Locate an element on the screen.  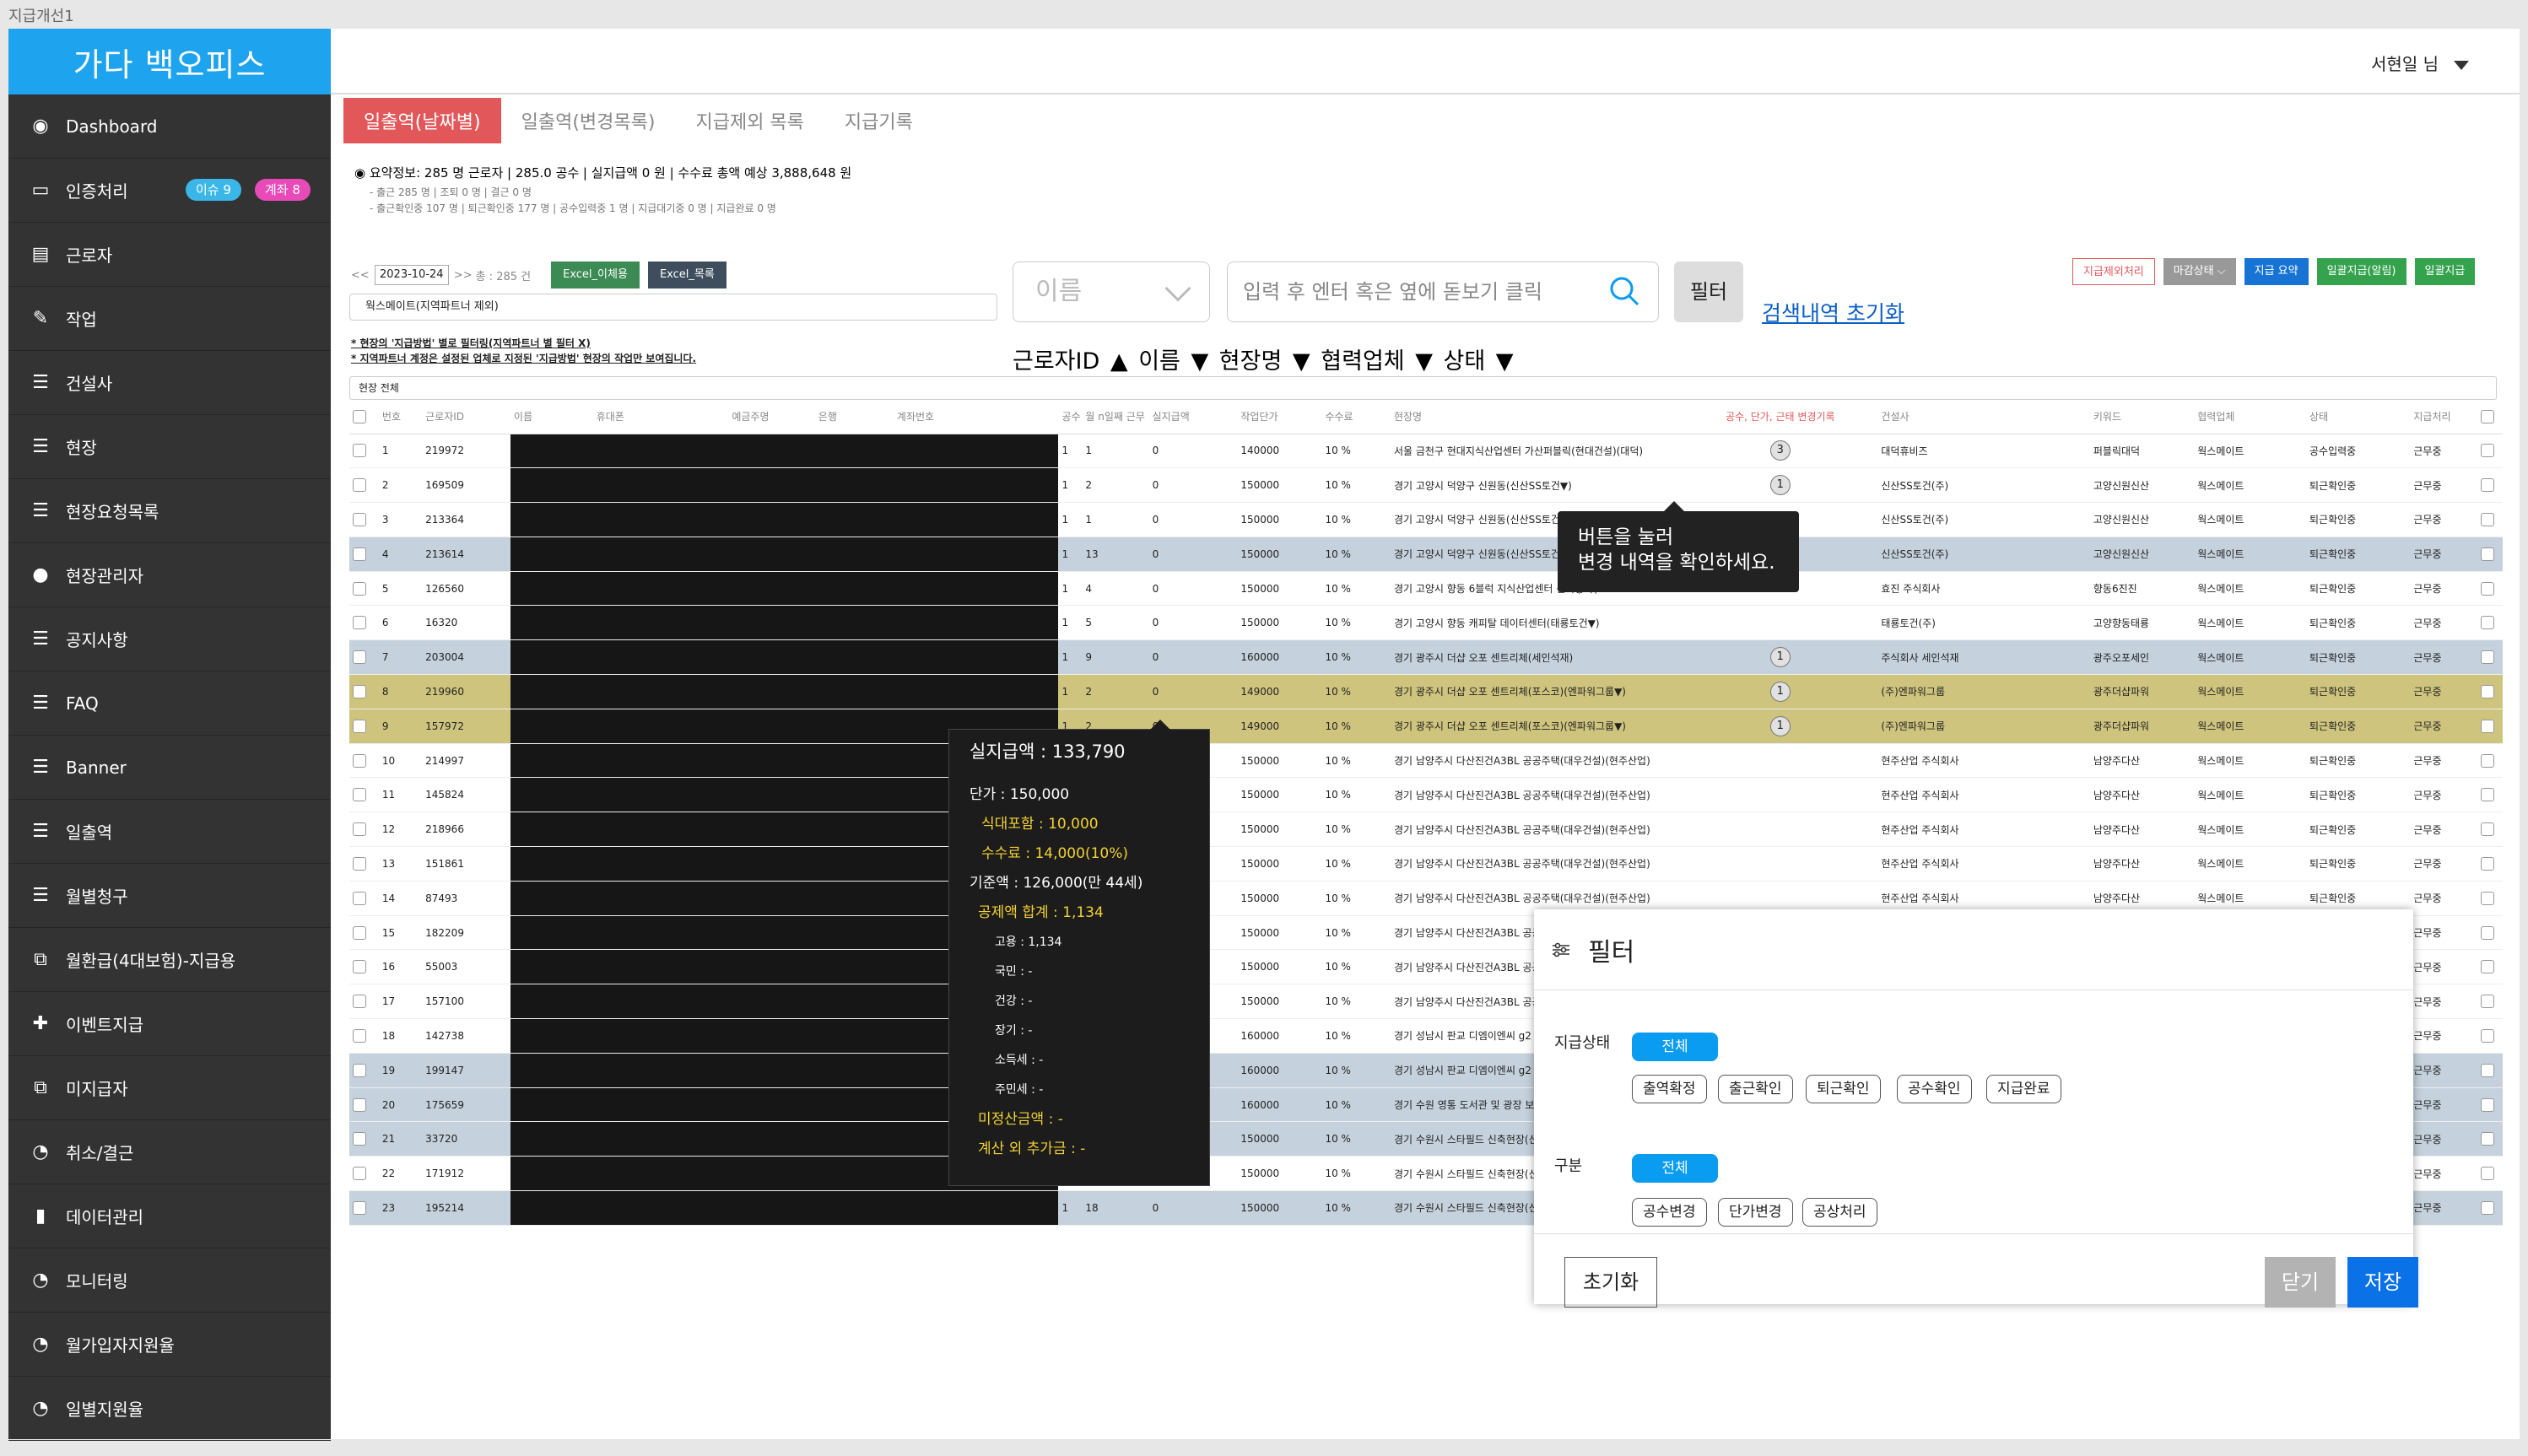
column-header: 지급처리 is located at coordinates (2444, 417).